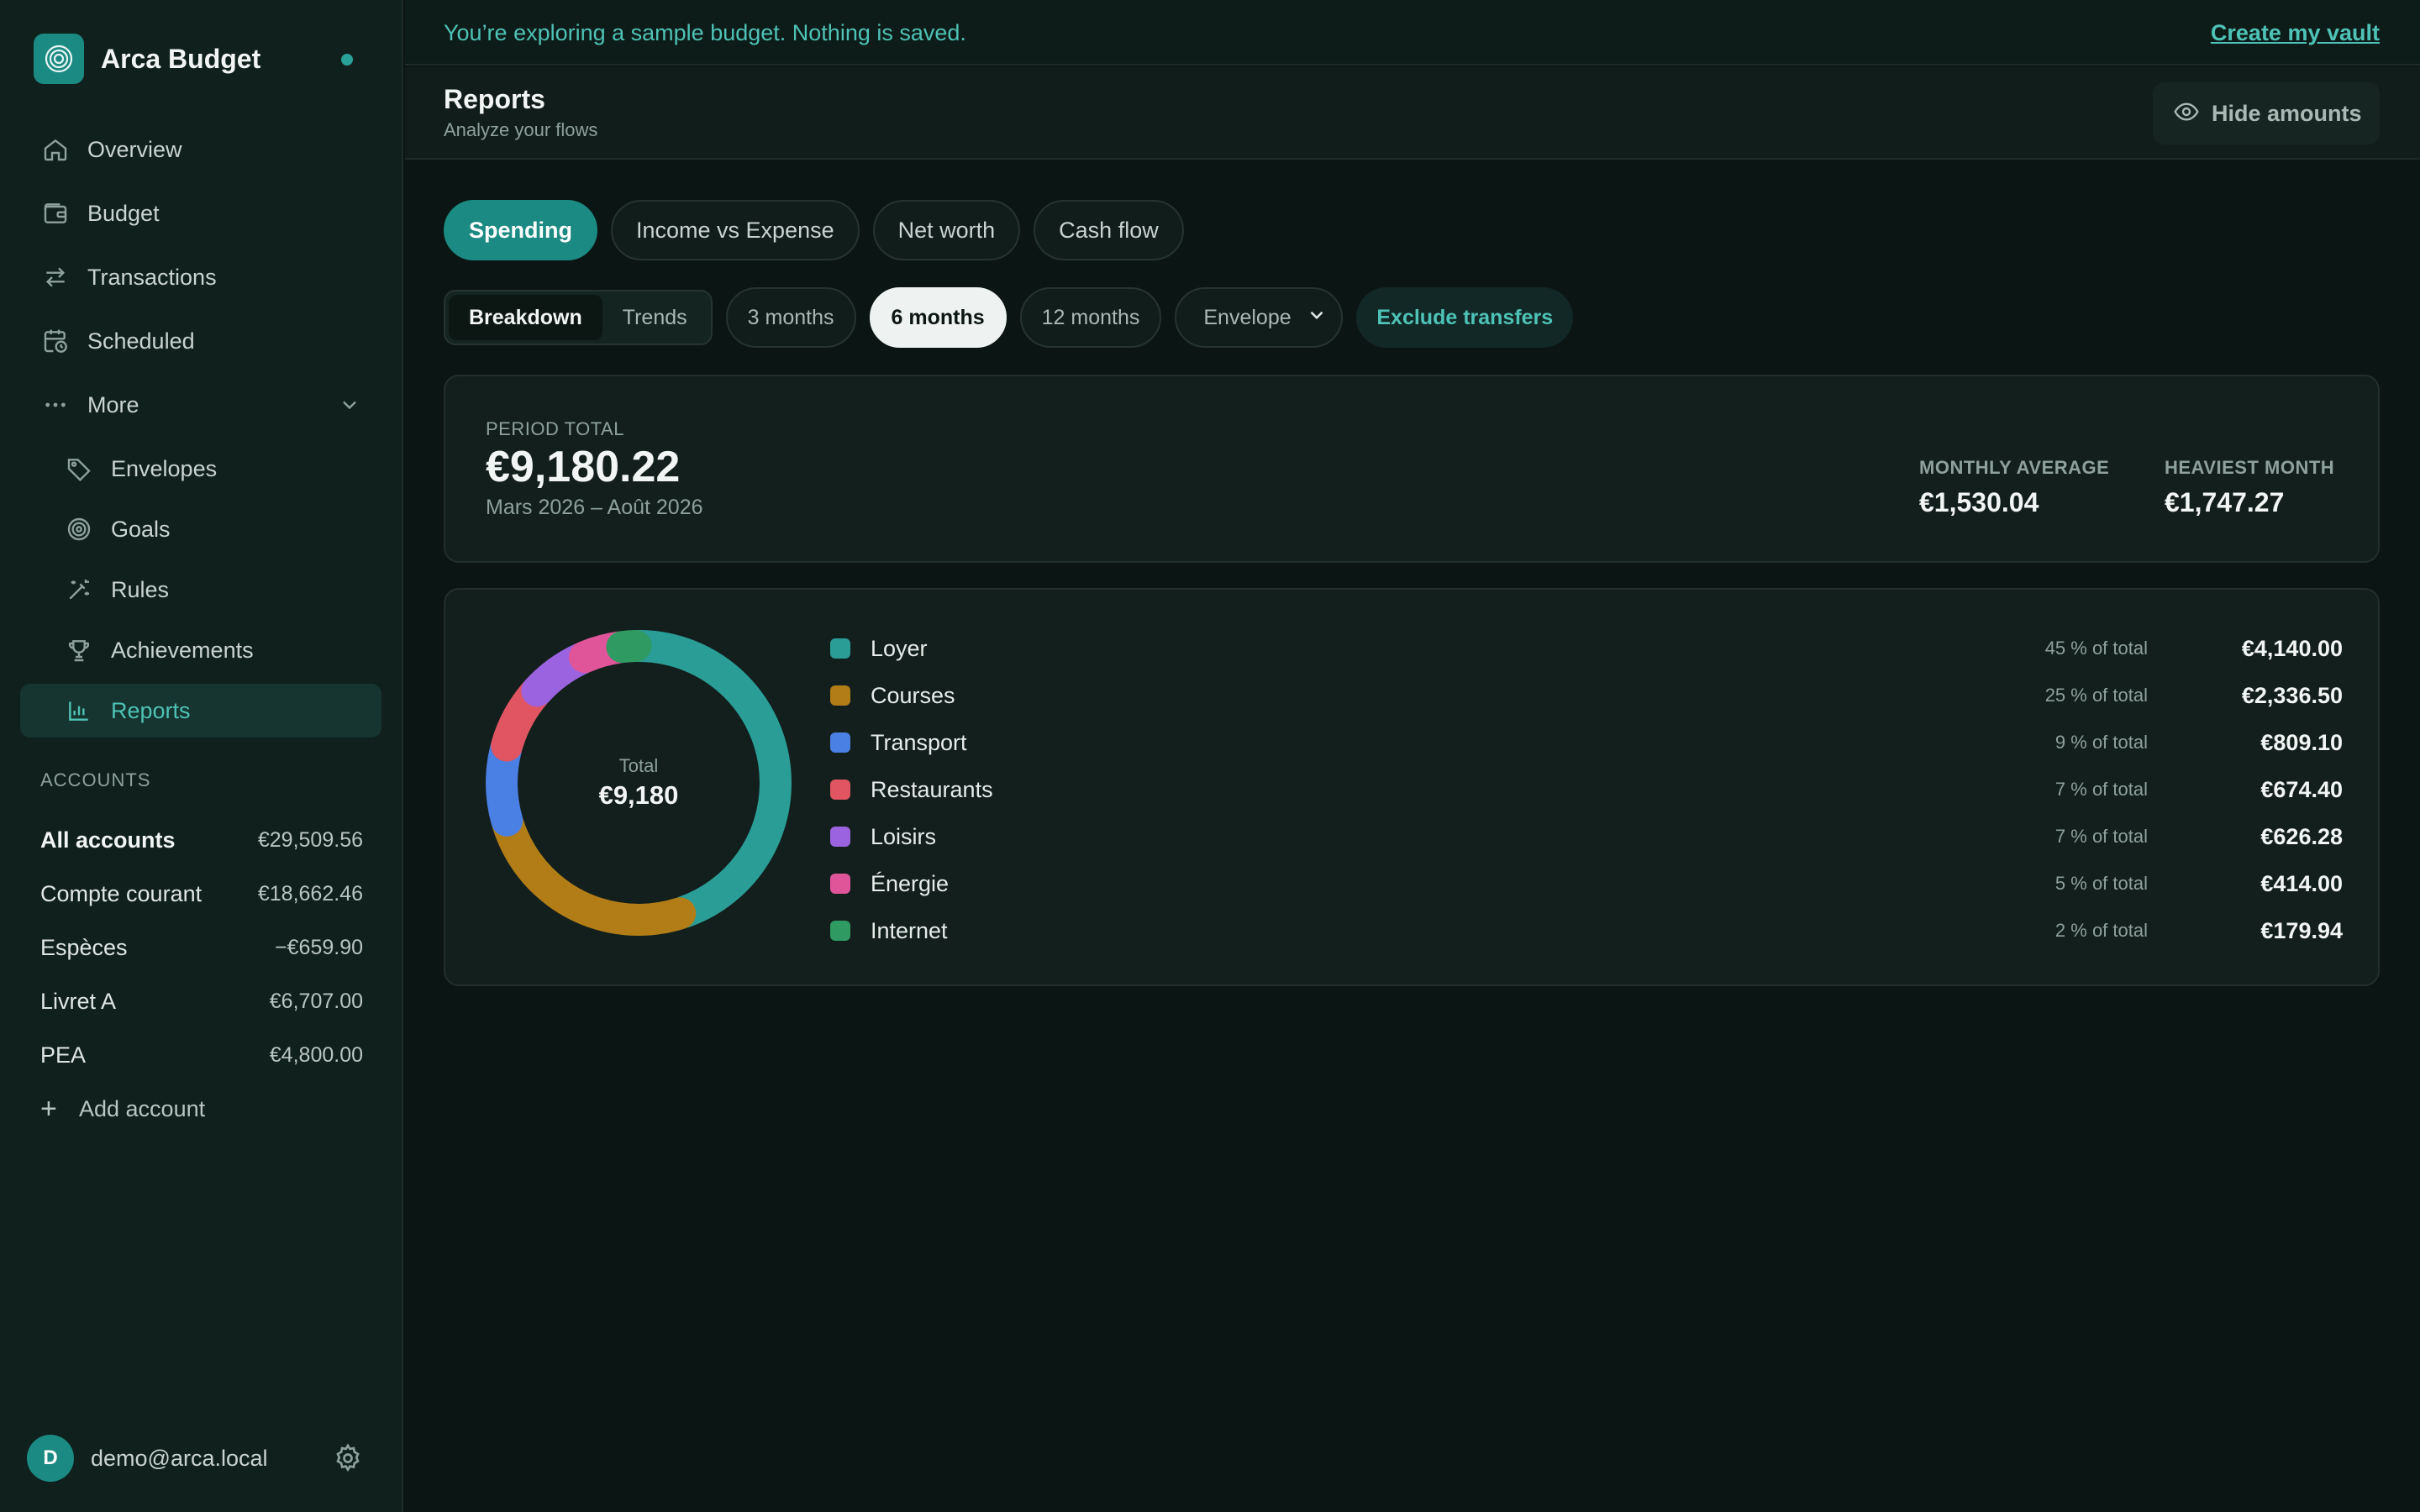  Describe the element at coordinates (2250, 467) in the screenshot. I see `heaviest-month-label: HEAVIEST MONTH` at that location.